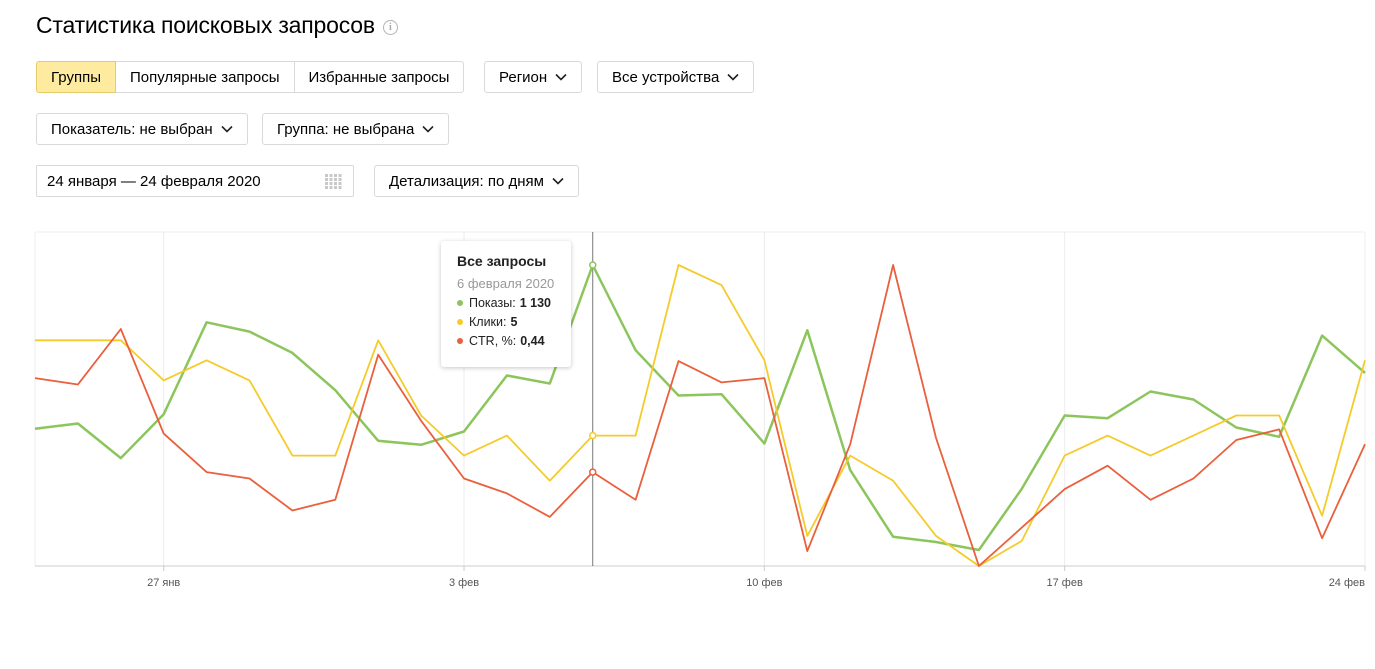 Image resolution: width=1375 pixels, height=669 pixels. Describe the element at coordinates (535, 303) in the screenshot. I see `tooltip-shows-value: 1 130` at that location.